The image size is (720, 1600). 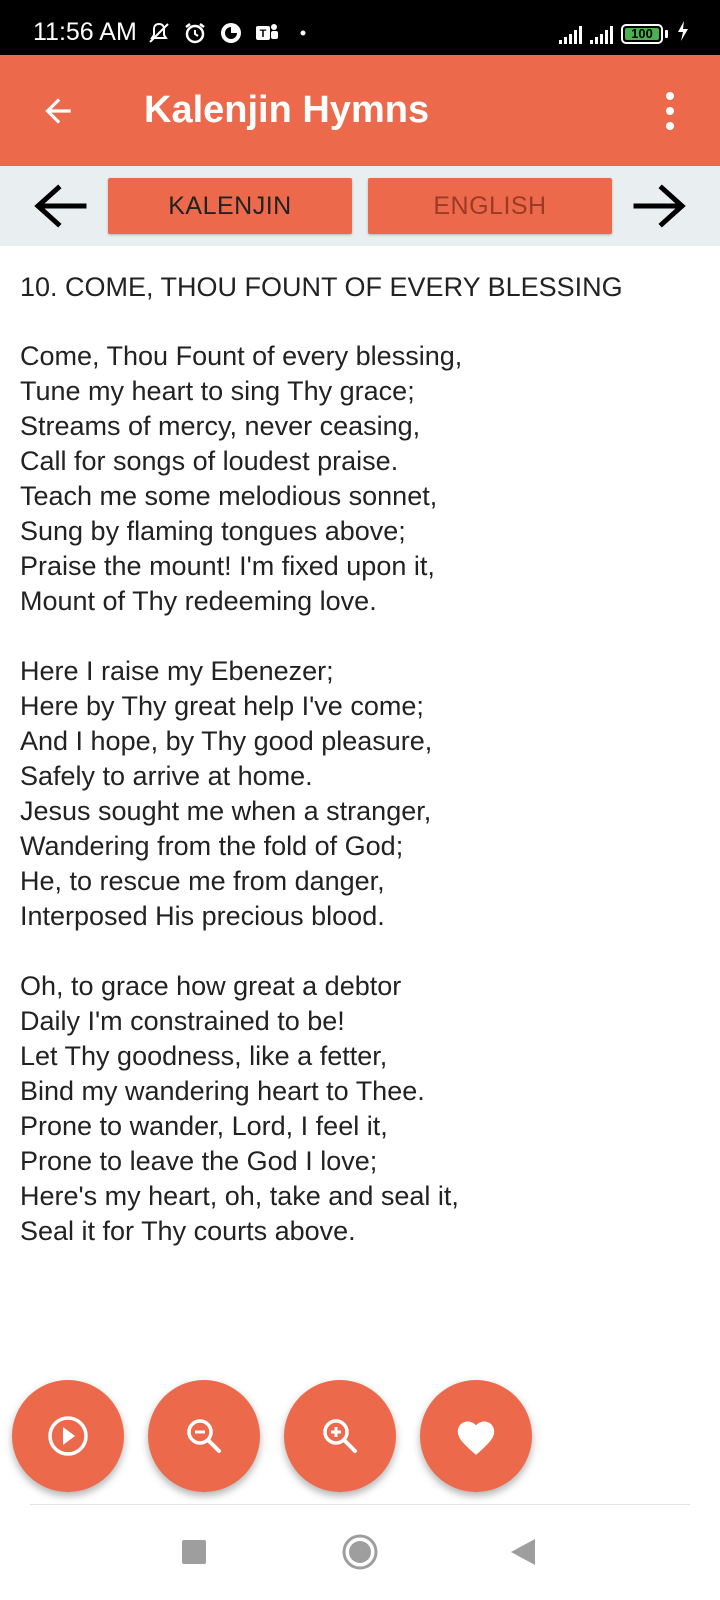 What do you see at coordinates (177, 671) in the screenshot?
I see `lyric-line: Here I raise my Ebenezer;` at bounding box center [177, 671].